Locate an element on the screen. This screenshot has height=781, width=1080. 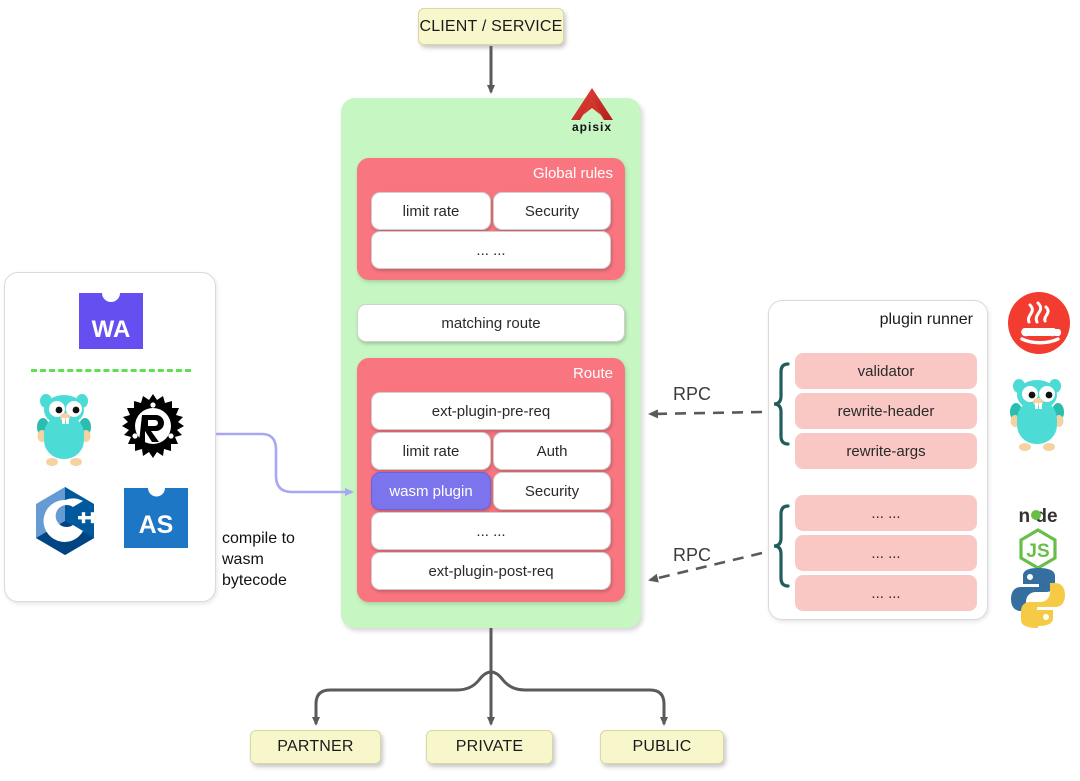
plugin-label: ext-plugin-pre-req is located at coordinates (491, 411).